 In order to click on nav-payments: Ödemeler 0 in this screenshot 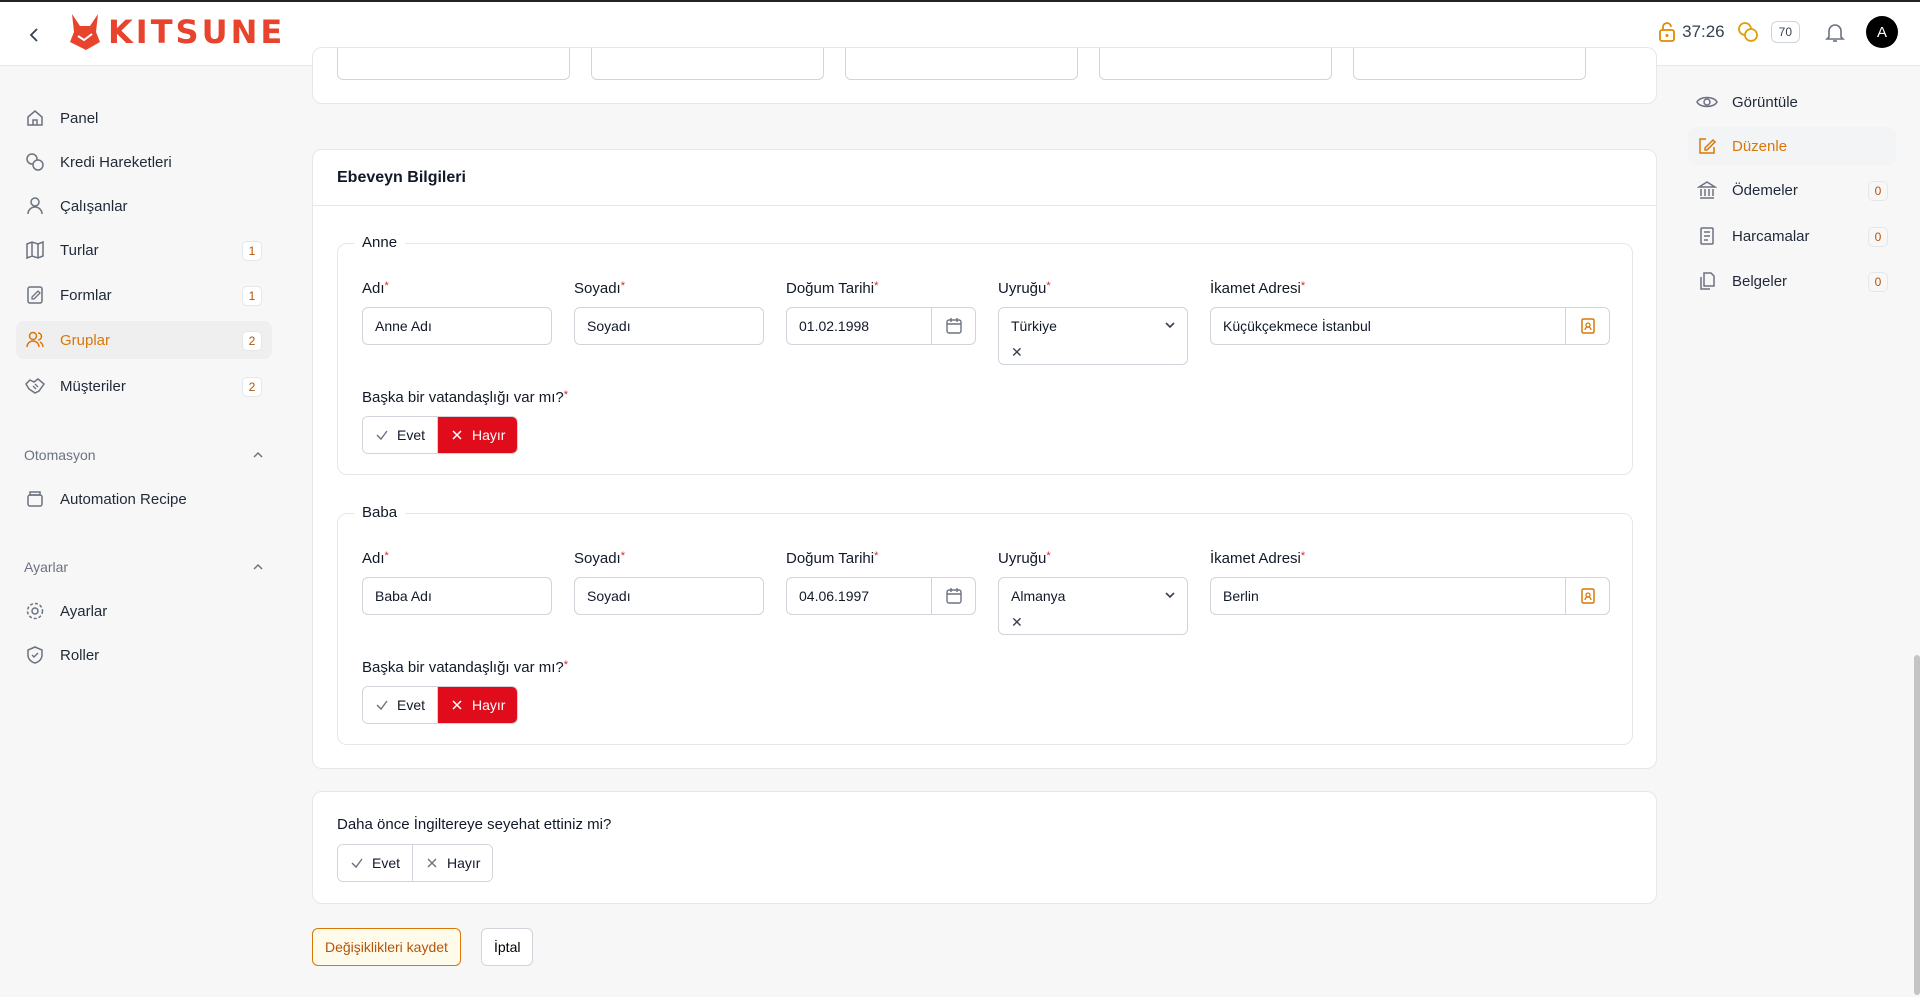, I will do `click(1792, 190)`.